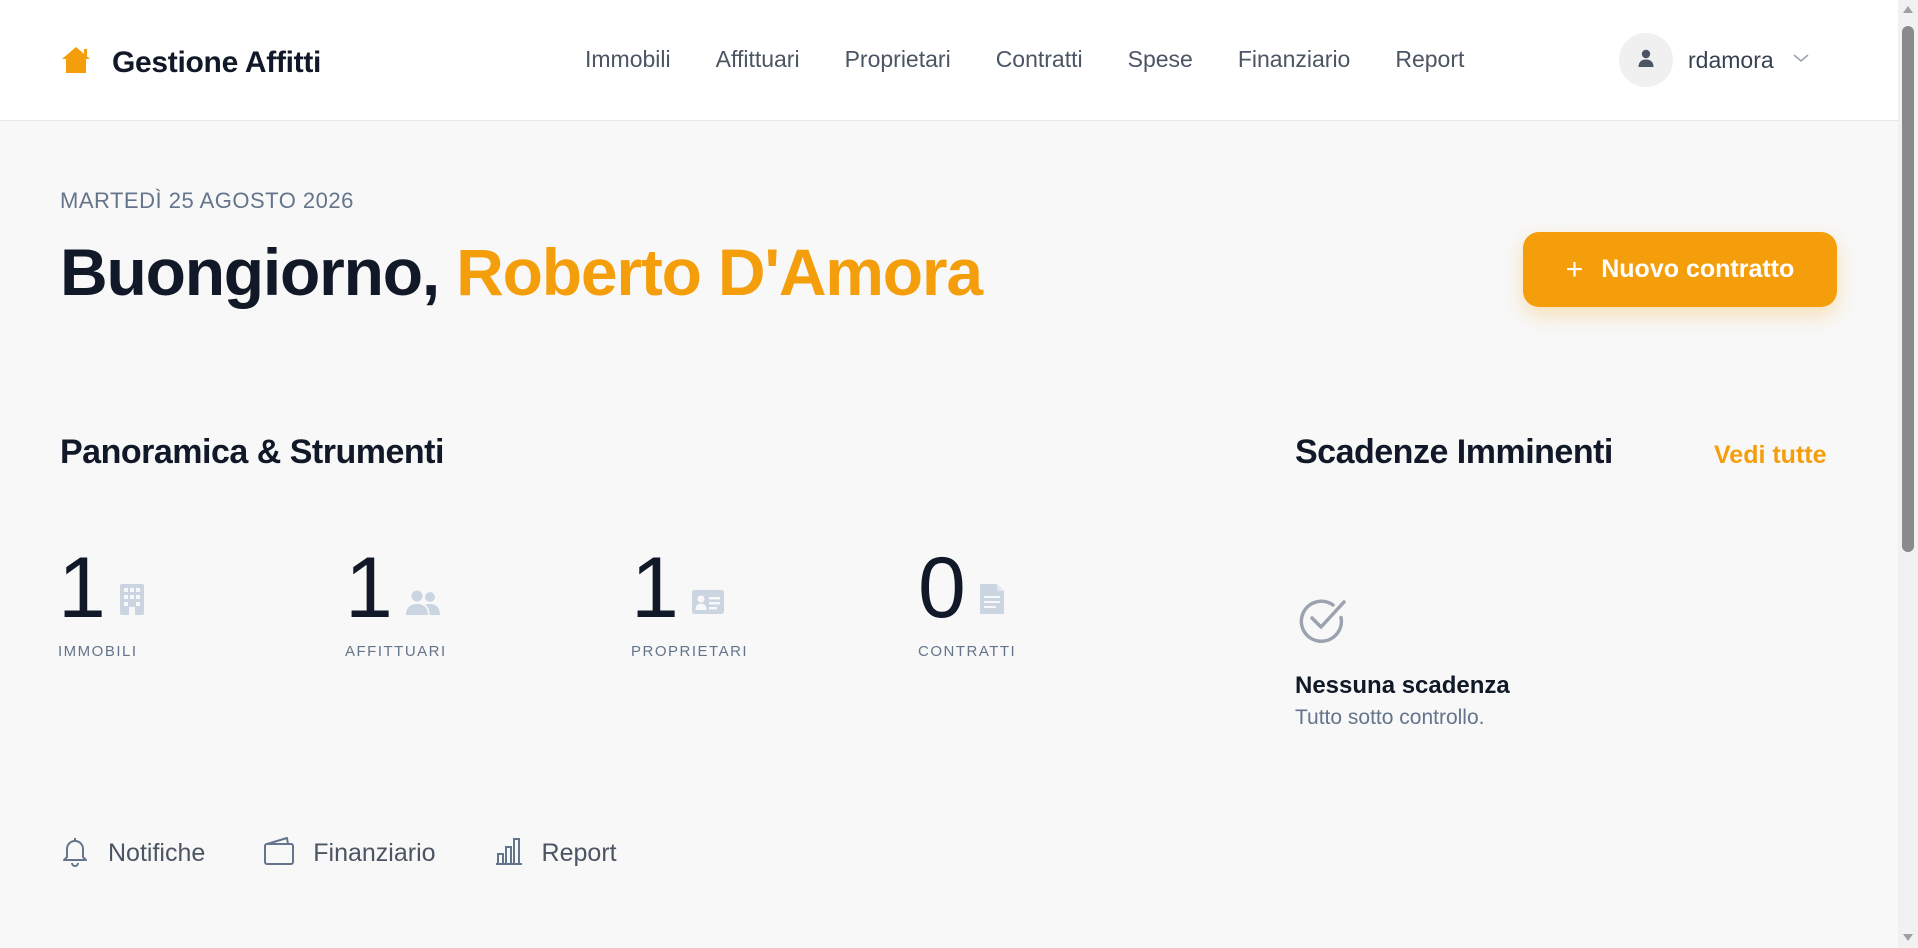 This screenshot has width=1918, height=948. I want to click on tool-label: Notifiche, so click(157, 853).